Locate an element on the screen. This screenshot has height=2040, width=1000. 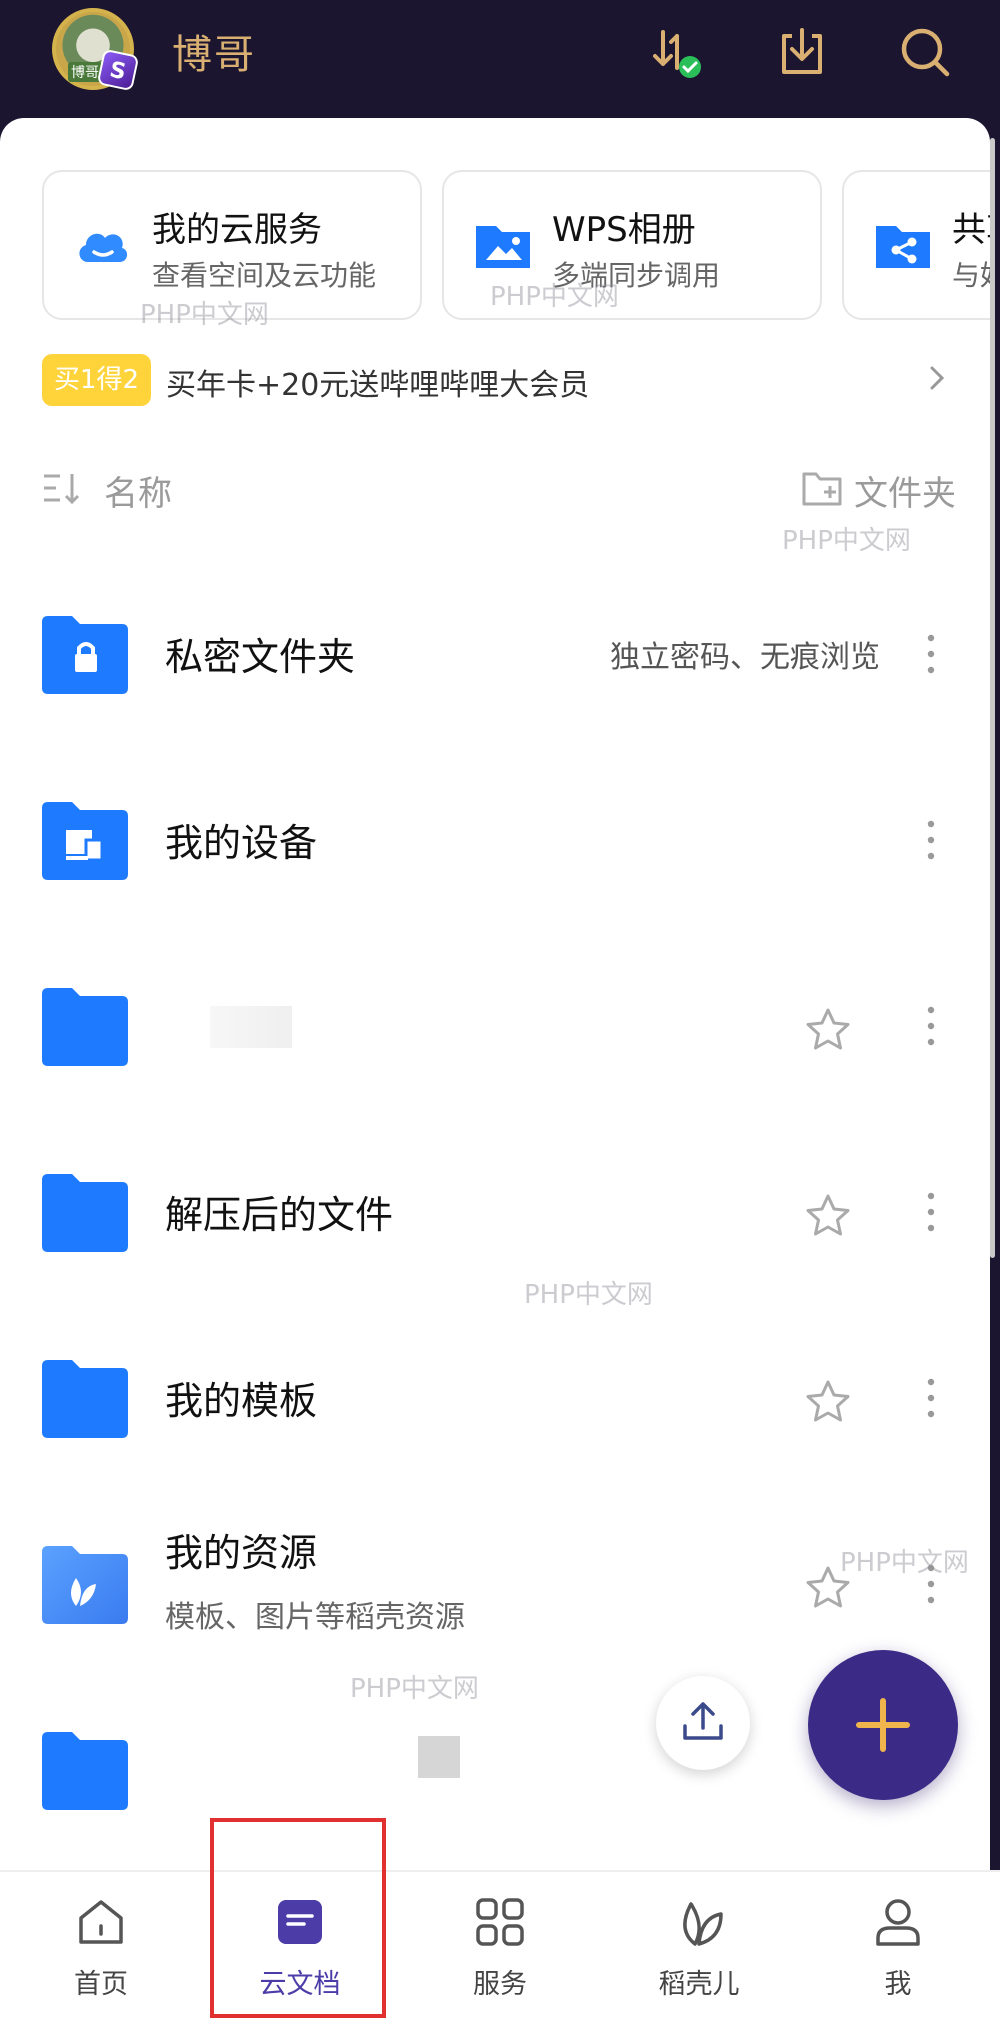
file-name: 我的资源 is located at coordinates (241, 1553).